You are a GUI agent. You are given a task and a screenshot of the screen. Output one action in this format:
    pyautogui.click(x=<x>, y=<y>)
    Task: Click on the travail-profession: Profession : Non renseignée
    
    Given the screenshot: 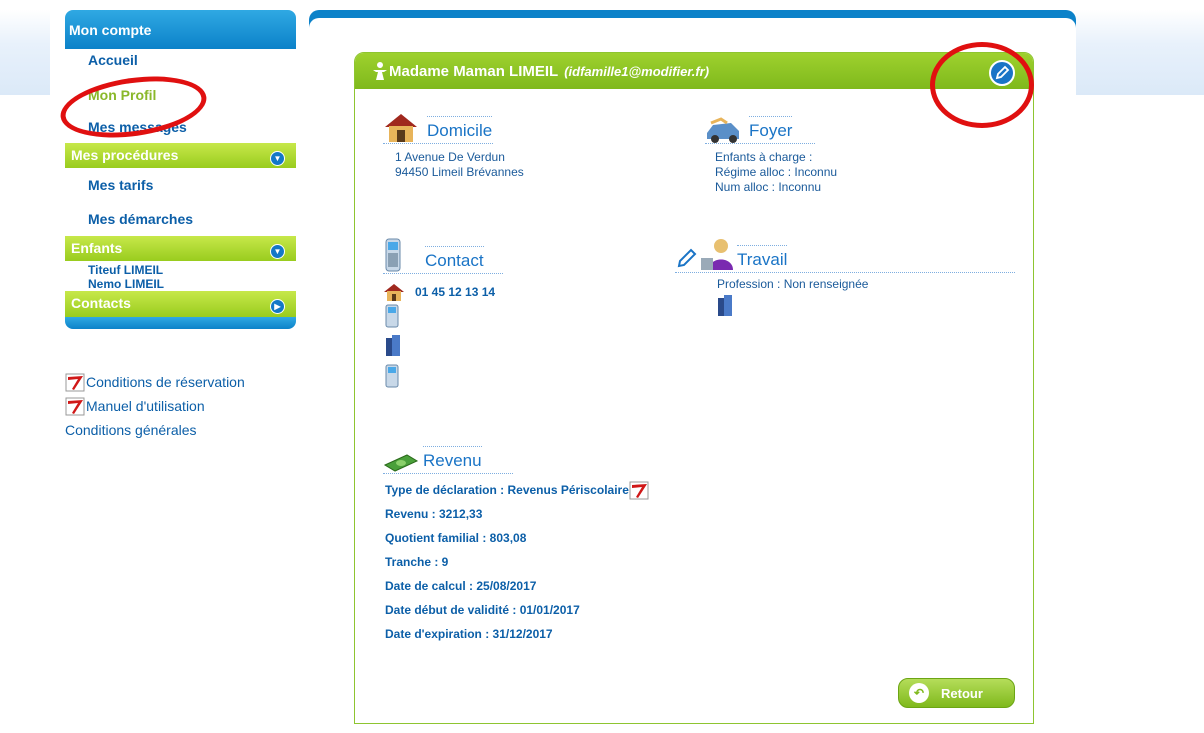 What is the action you would take?
    pyautogui.click(x=793, y=284)
    